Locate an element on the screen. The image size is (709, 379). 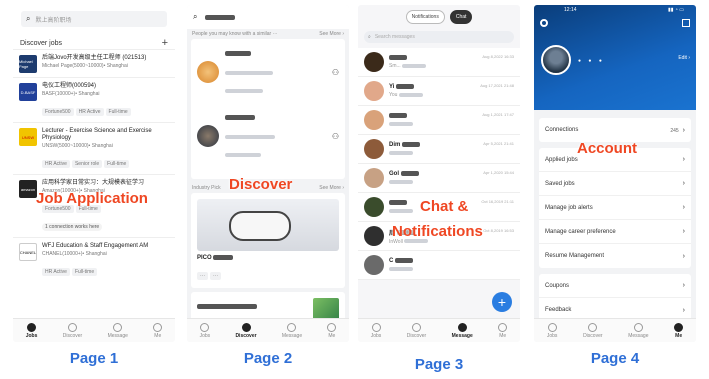
company-line: CHANEL(10000+)• Shanghai is located at coordinates (74, 254).